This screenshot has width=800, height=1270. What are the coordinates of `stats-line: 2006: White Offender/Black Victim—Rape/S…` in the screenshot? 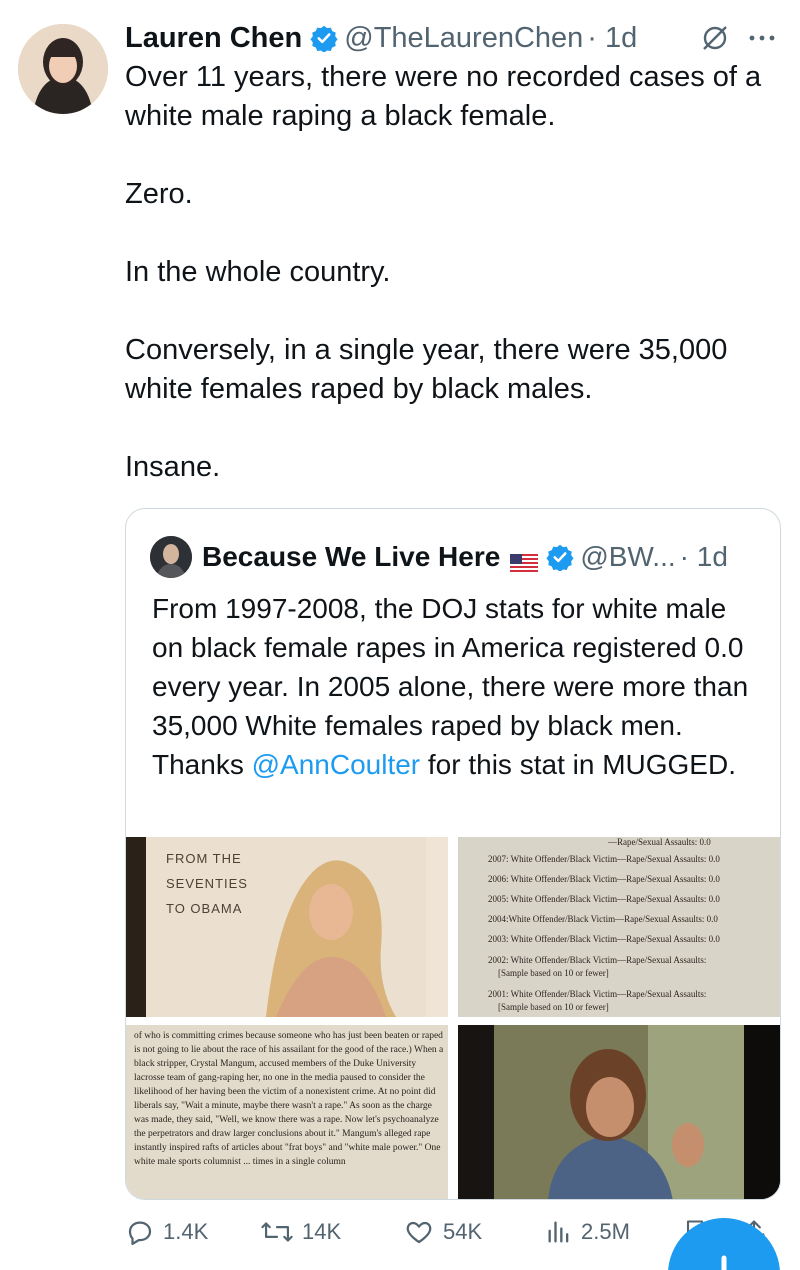 It's located at (604, 879).